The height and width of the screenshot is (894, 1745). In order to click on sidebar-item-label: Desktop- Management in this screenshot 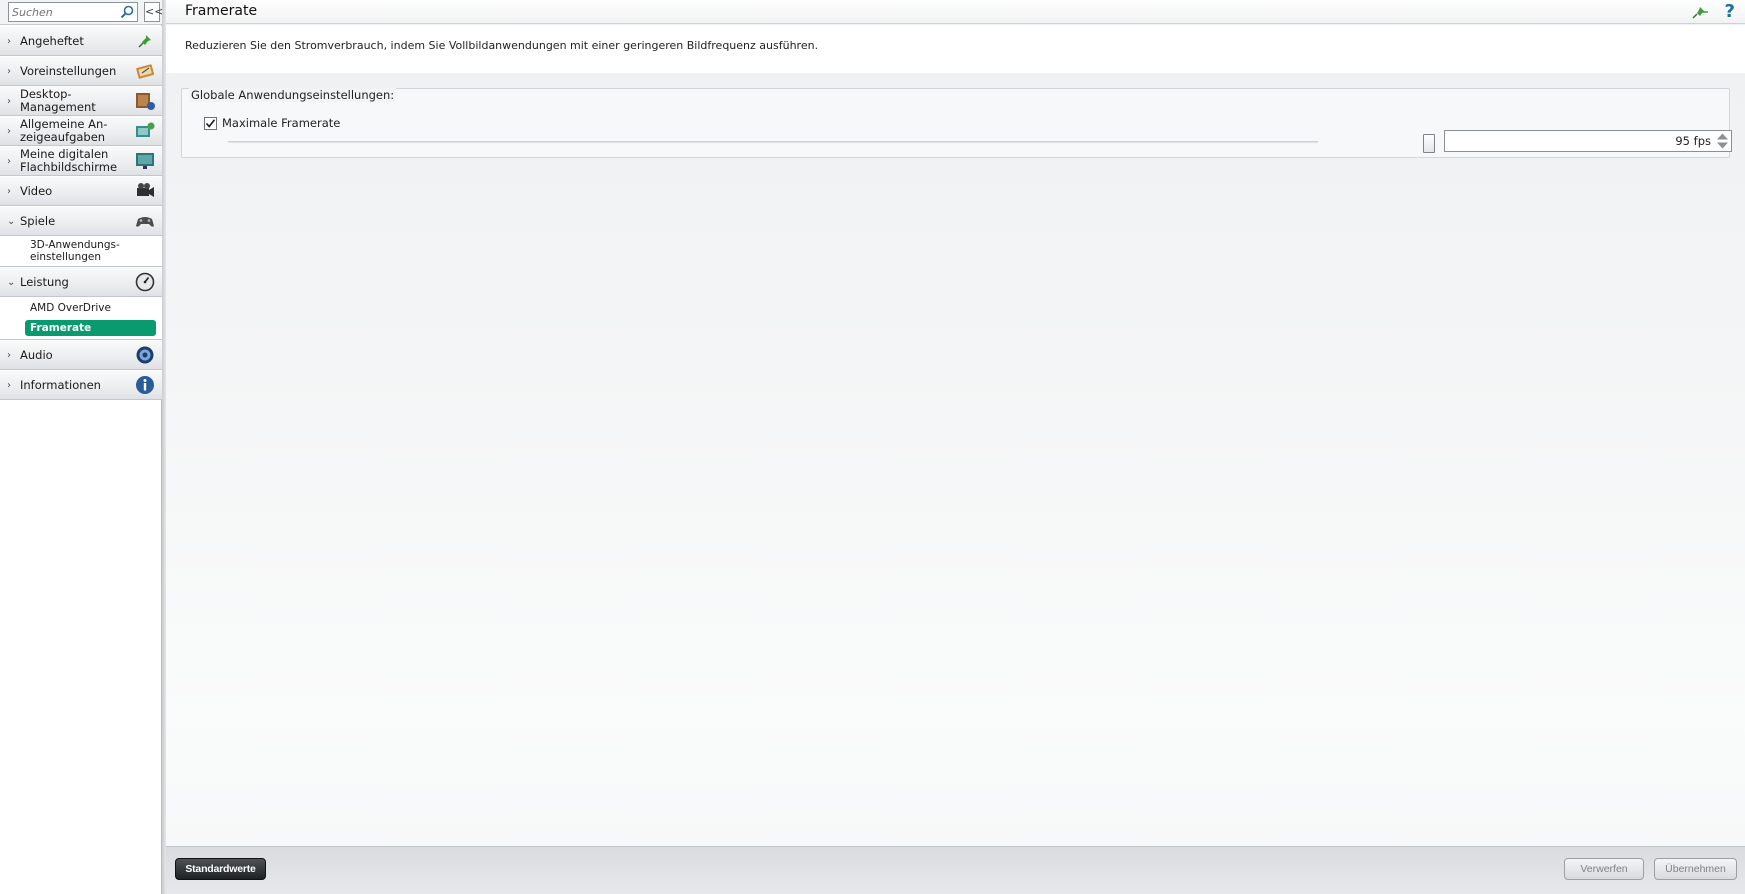, I will do `click(58, 100)`.